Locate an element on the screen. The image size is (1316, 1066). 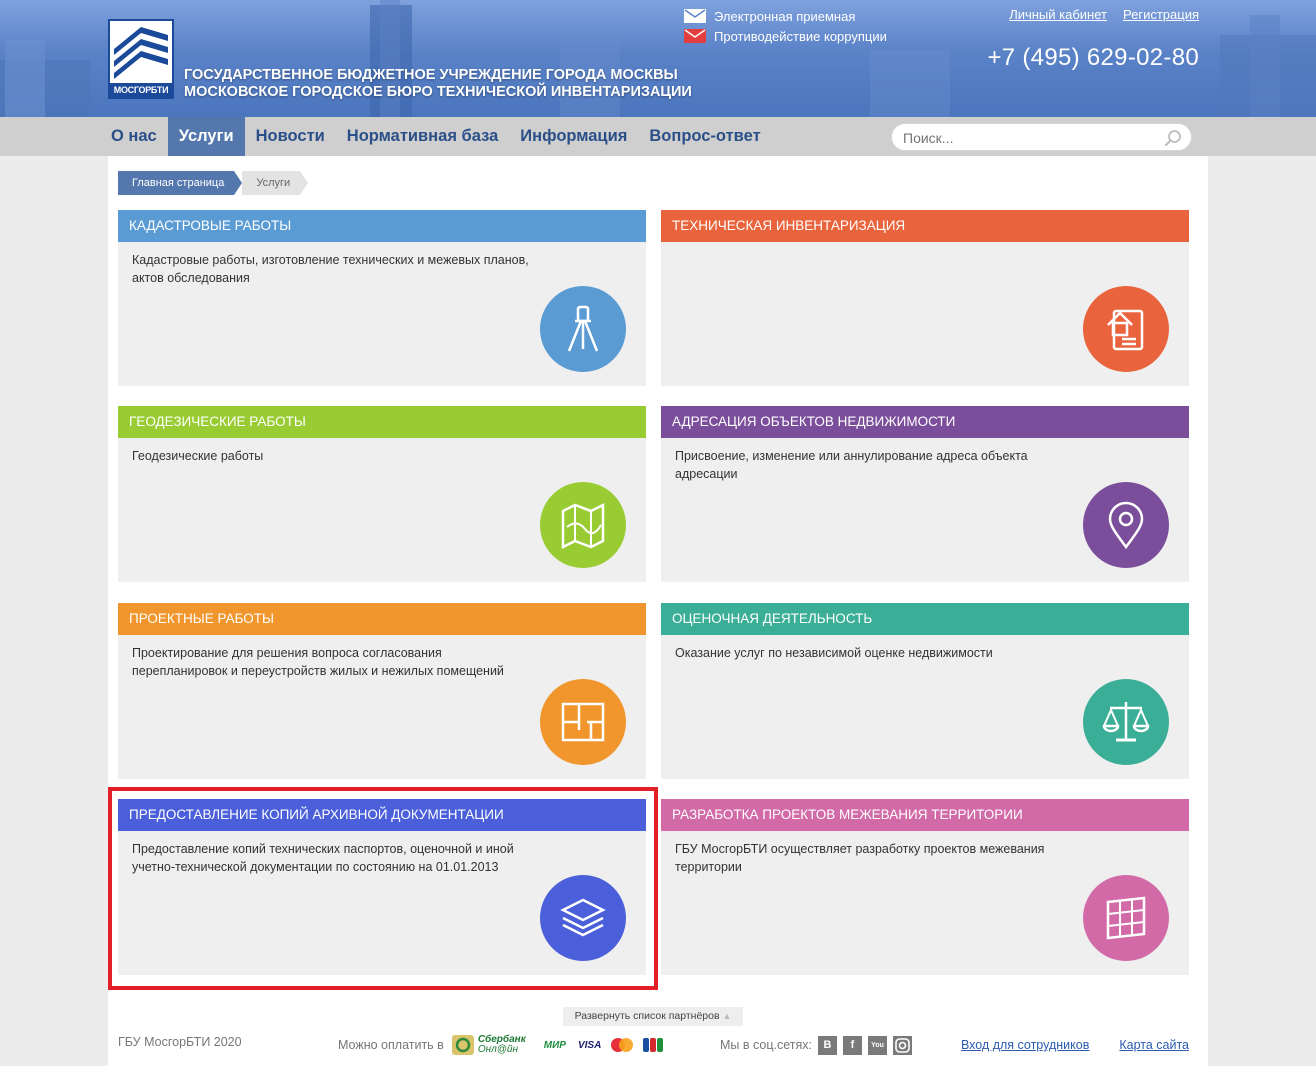
breadcrumb: Главная страница Услуги is located at coordinates (213, 183).